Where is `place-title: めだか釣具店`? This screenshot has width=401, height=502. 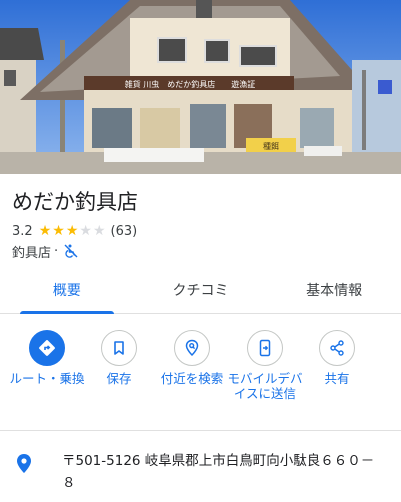
place-title: めだか釣具店 is located at coordinates (75, 202).